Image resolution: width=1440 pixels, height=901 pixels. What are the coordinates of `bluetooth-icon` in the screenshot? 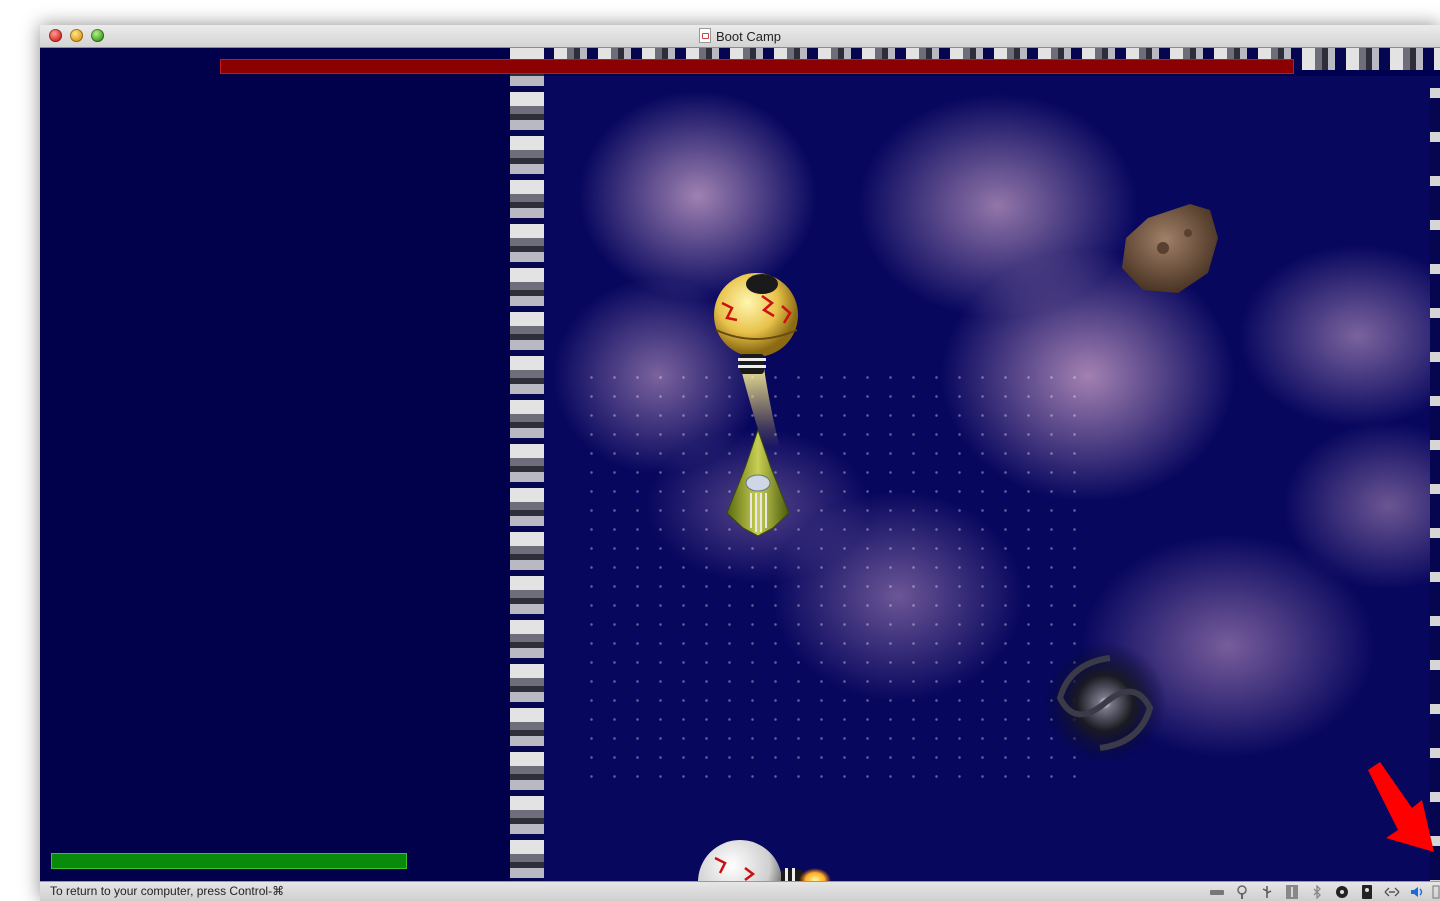 It's located at (1316, 892).